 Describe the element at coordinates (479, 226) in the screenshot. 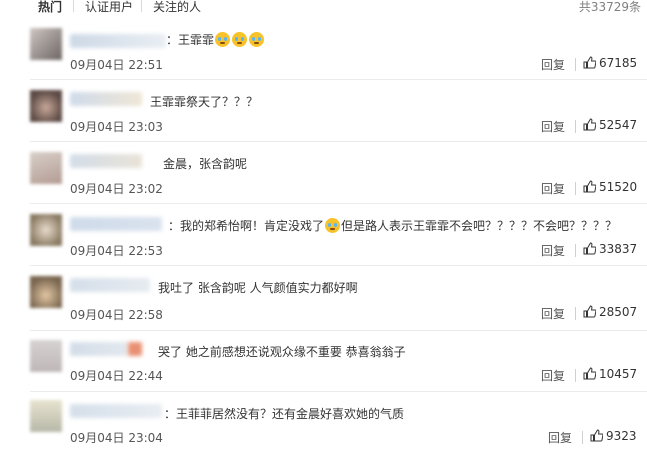

I see `comment-text-part: 但是路人表示王霏霏不会吧？？？？不会吧？？？？` at that location.